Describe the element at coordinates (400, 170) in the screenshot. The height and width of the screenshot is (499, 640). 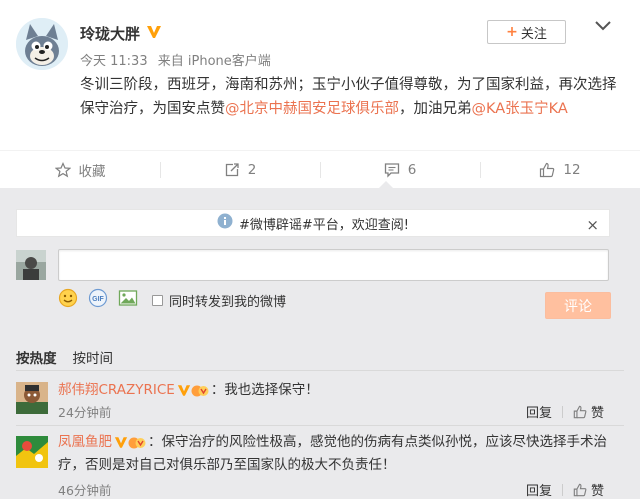
I see `comment-button: 6` at that location.